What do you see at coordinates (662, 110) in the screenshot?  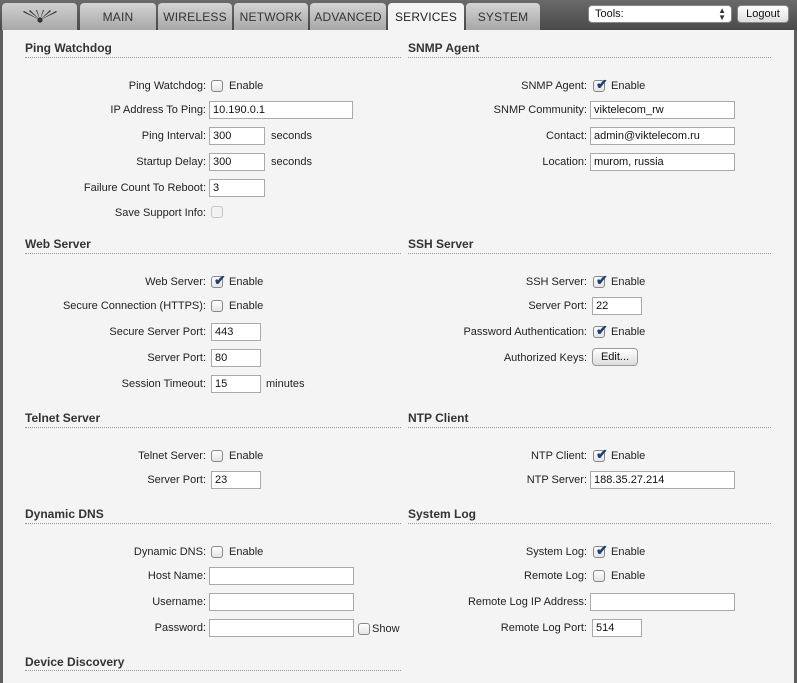 I see `snmp-community-input` at bounding box center [662, 110].